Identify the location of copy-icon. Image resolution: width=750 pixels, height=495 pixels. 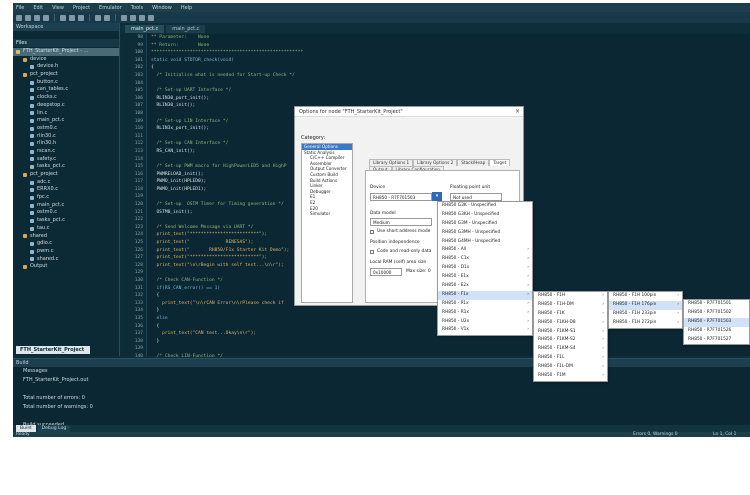
(72, 17).